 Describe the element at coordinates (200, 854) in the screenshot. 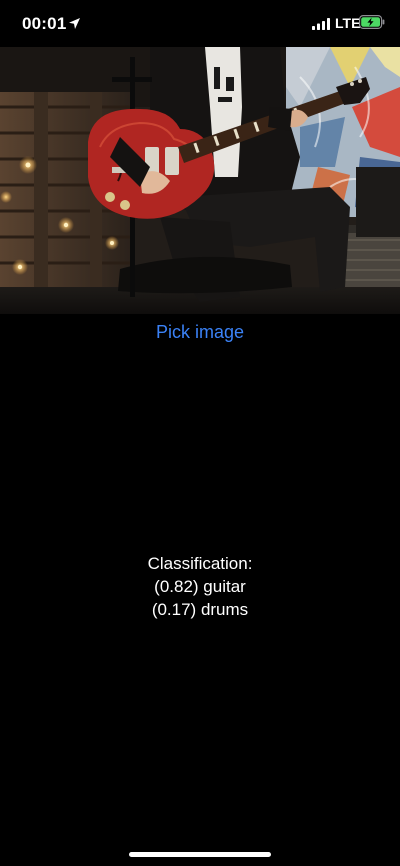

I see `home-indicator` at that location.